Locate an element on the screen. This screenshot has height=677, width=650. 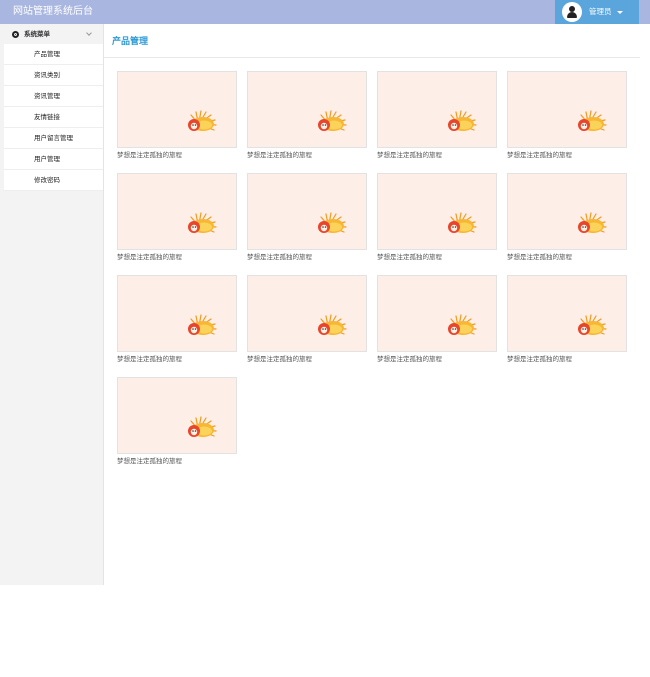
sidebar-item-friend-links: 友情链接 is located at coordinates (53, 117).